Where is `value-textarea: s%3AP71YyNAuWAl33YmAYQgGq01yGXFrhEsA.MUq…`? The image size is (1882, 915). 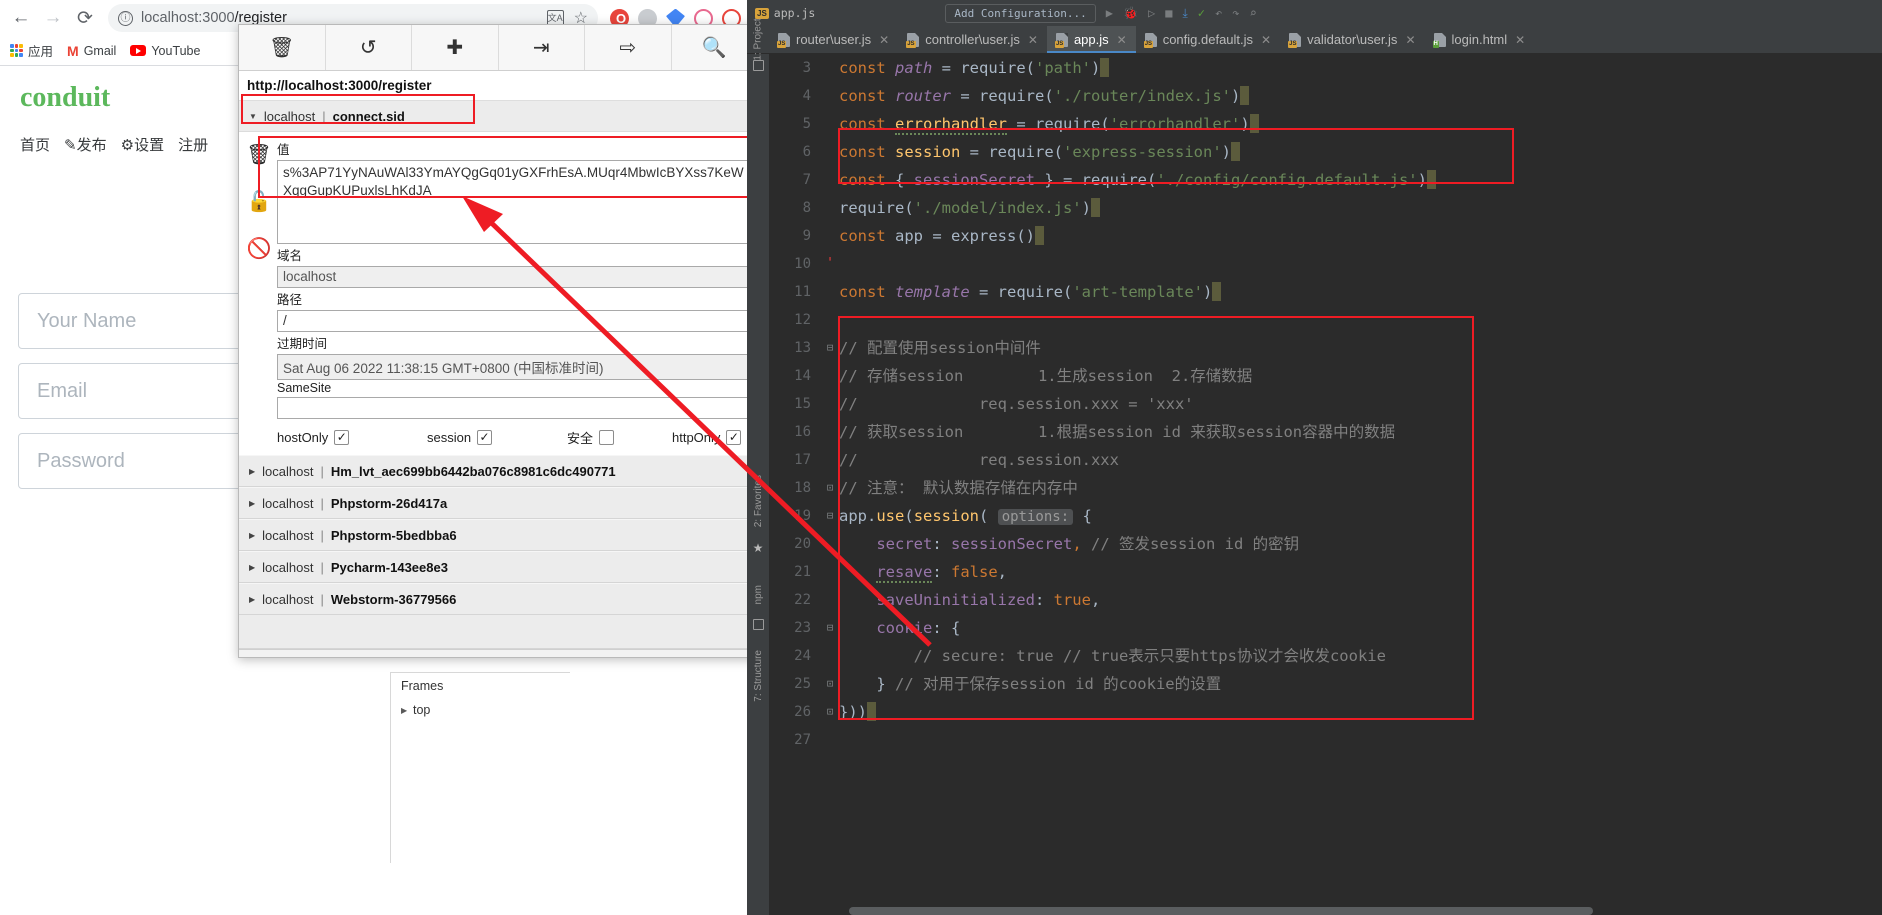
value-textarea: s%3AP71YyNAuWAl33YmAYQgGq01yGXFrhEsA.MUq… is located at coordinates (517, 202).